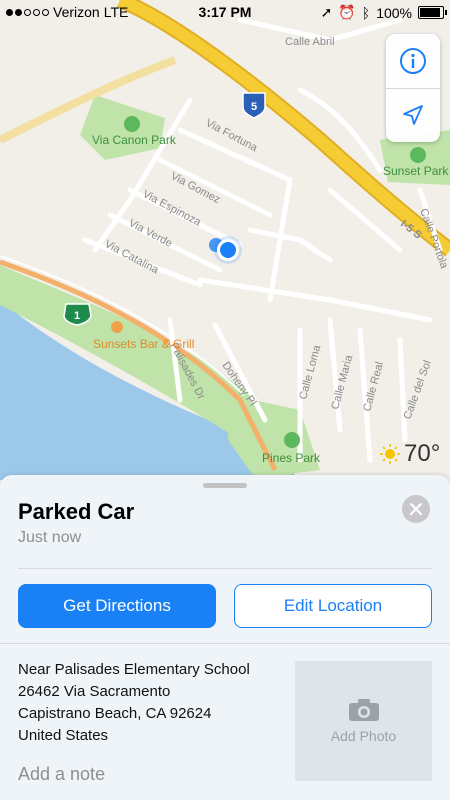  Describe the element at coordinates (394, 12) in the screenshot. I see `battery-percent: 100%` at that location.